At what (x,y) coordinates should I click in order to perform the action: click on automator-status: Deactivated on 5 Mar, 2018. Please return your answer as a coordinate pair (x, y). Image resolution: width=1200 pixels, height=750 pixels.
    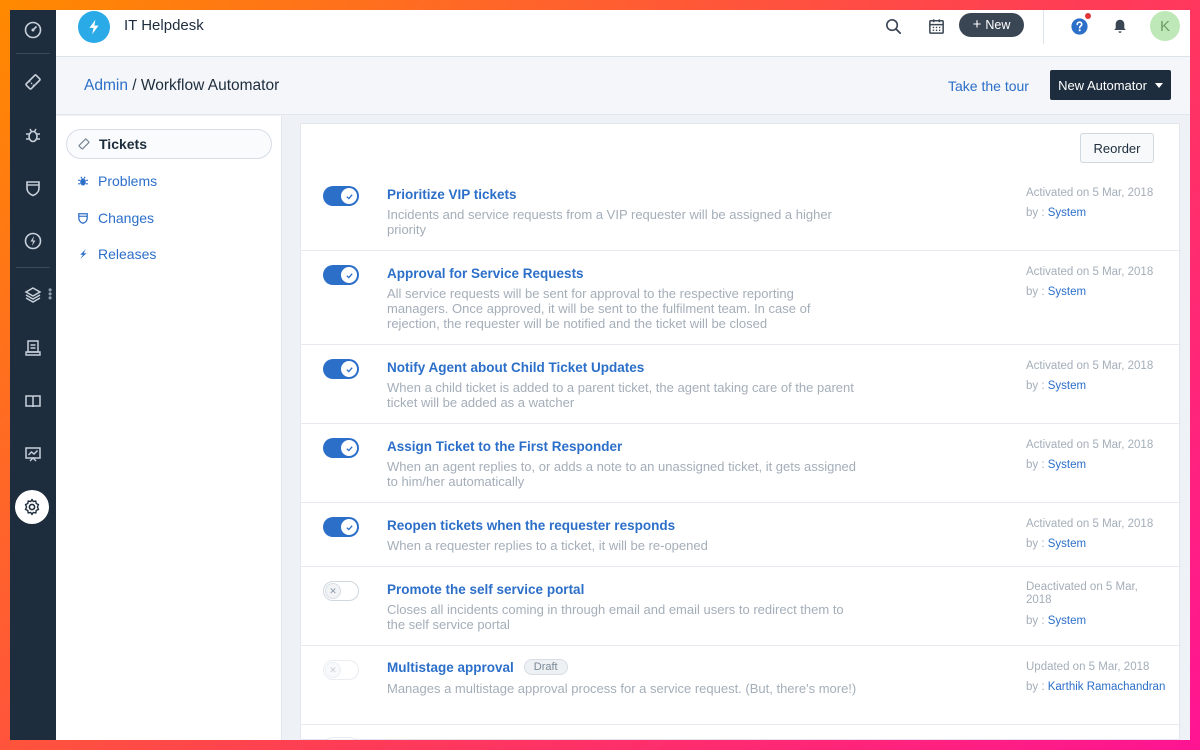
    Looking at the image, I should click on (1082, 593).